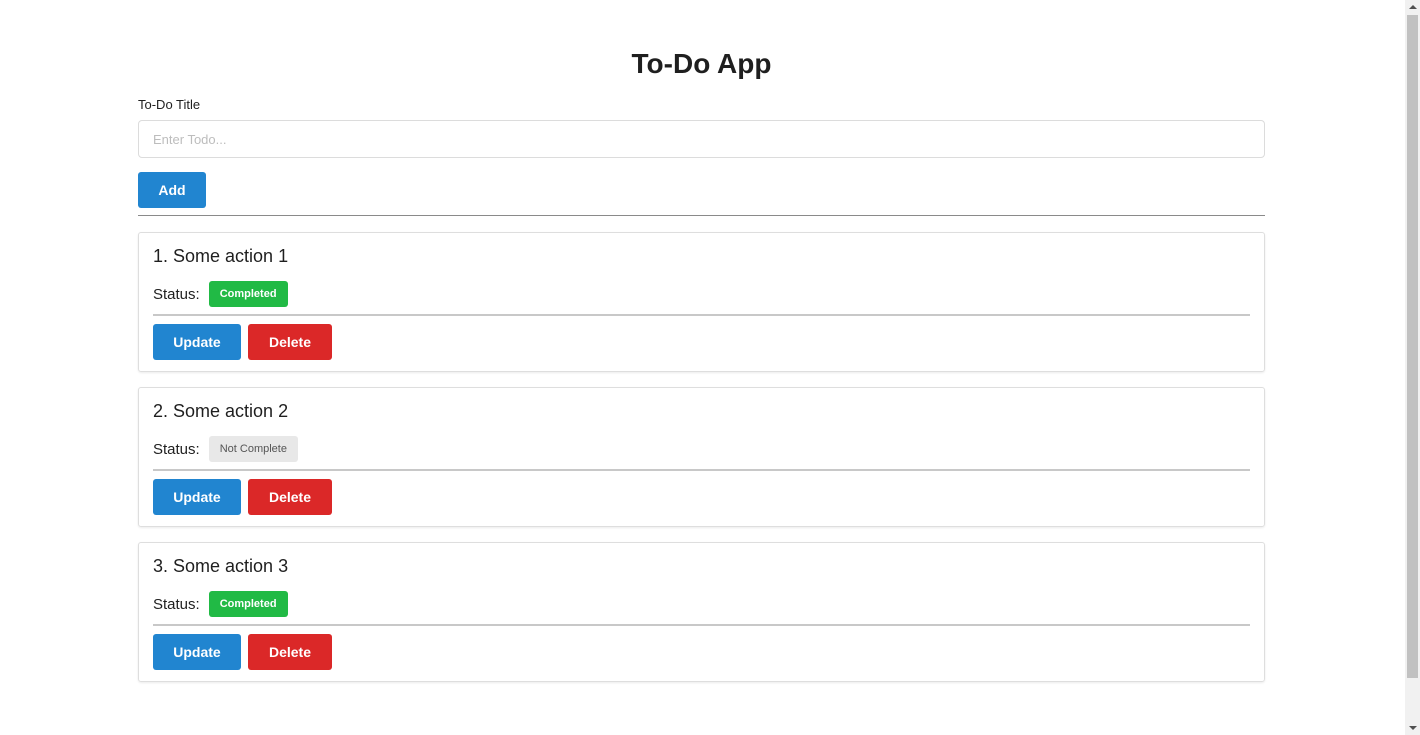  Describe the element at coordinates (221, 256) in the screenshot. I see `todo-title: 1. Some action 1` at that location.